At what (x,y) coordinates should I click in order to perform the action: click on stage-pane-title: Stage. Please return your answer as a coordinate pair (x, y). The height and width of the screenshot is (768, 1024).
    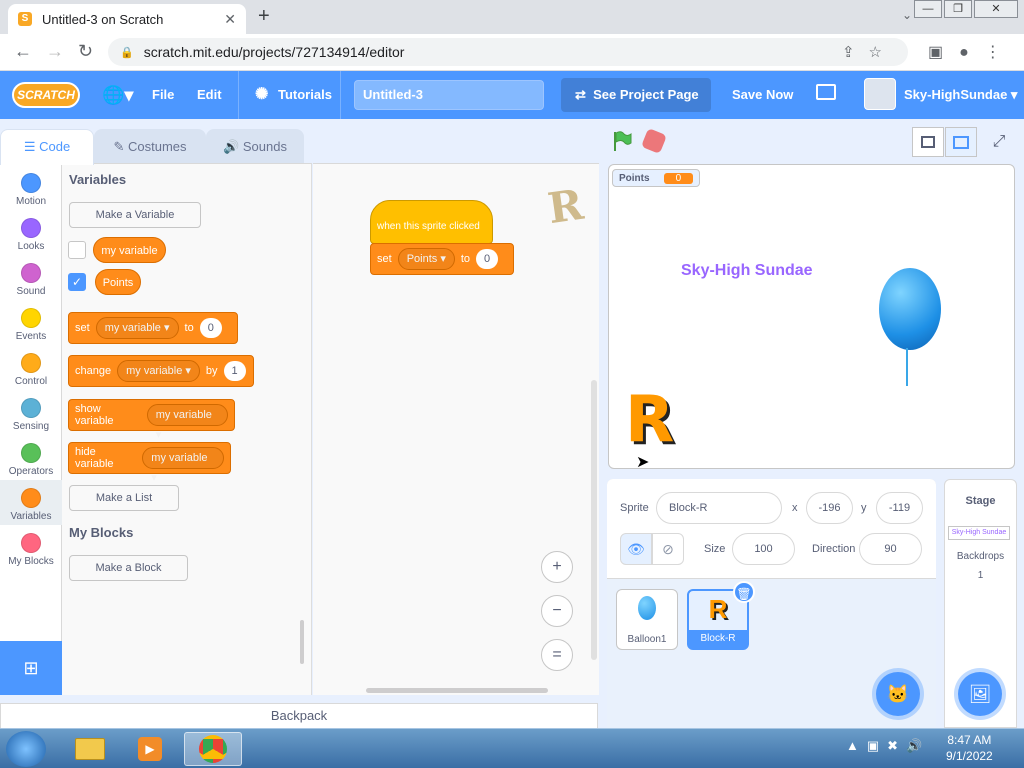
    Looking at the image, I should click on (980, 501).